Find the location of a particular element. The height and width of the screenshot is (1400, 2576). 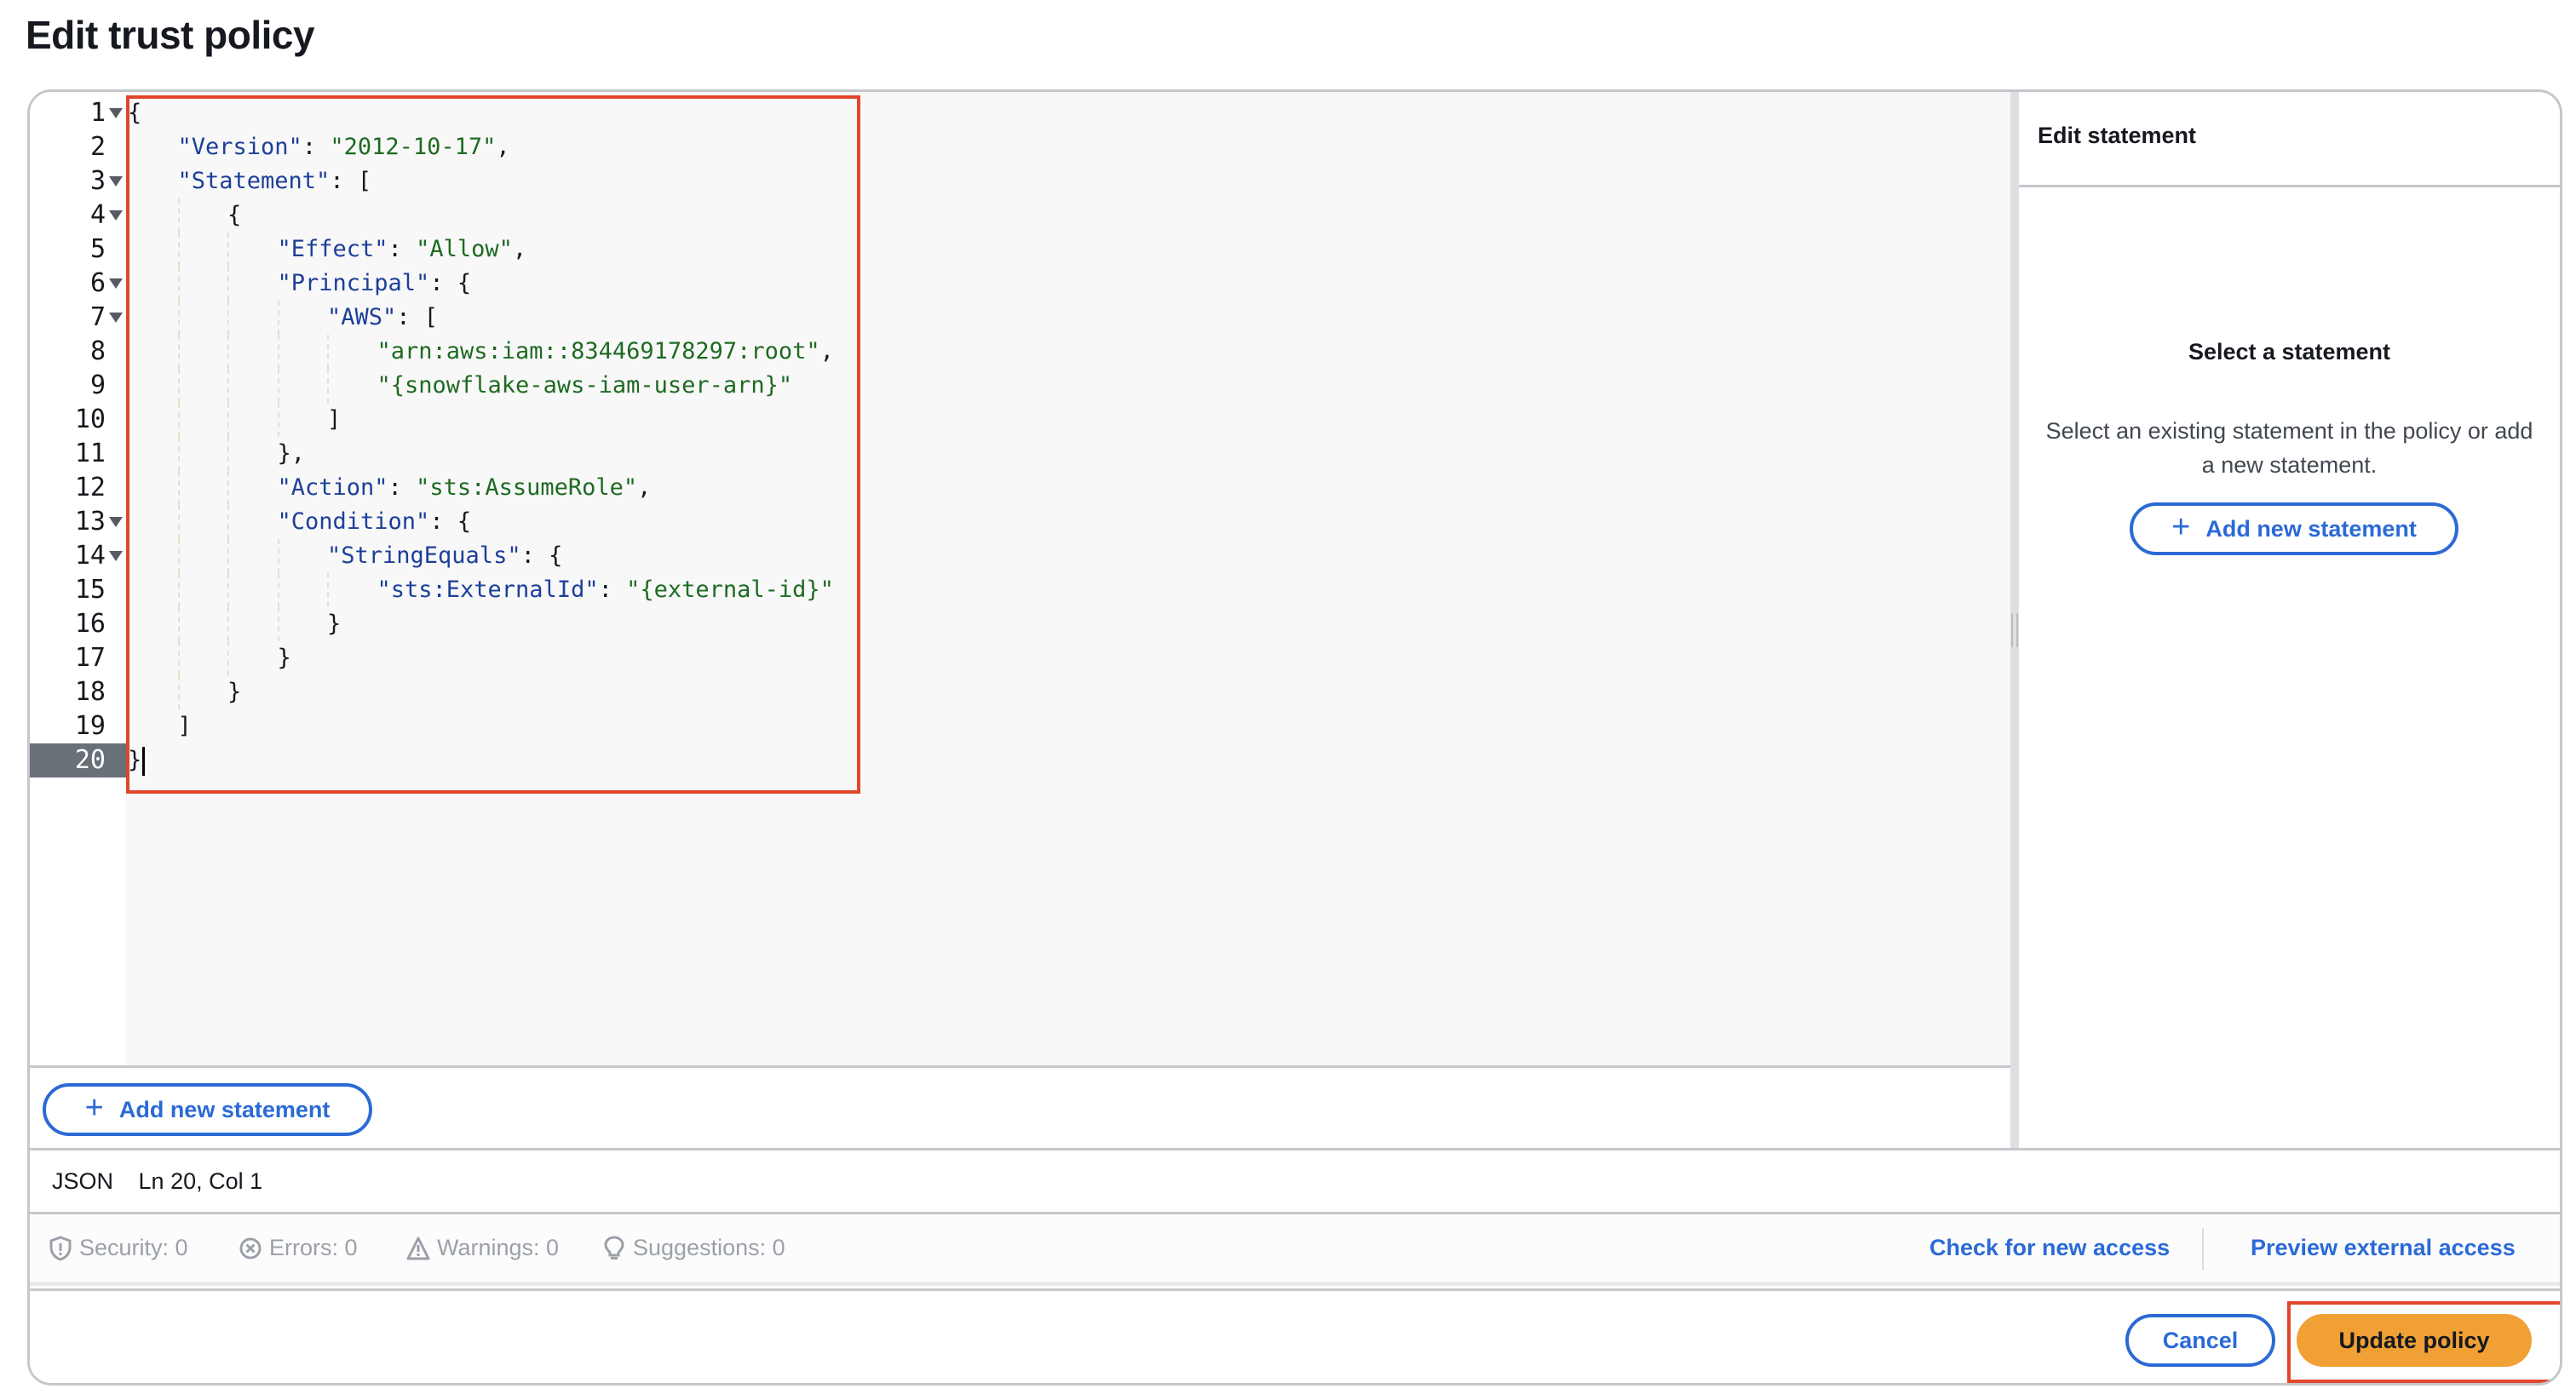

side-add-statement-button: + Add new statement is located at coordinates (2294, 528).